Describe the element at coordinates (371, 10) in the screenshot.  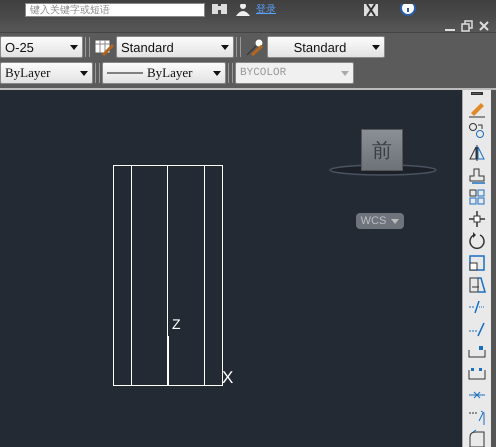
I see `exchange-icon` at that location.